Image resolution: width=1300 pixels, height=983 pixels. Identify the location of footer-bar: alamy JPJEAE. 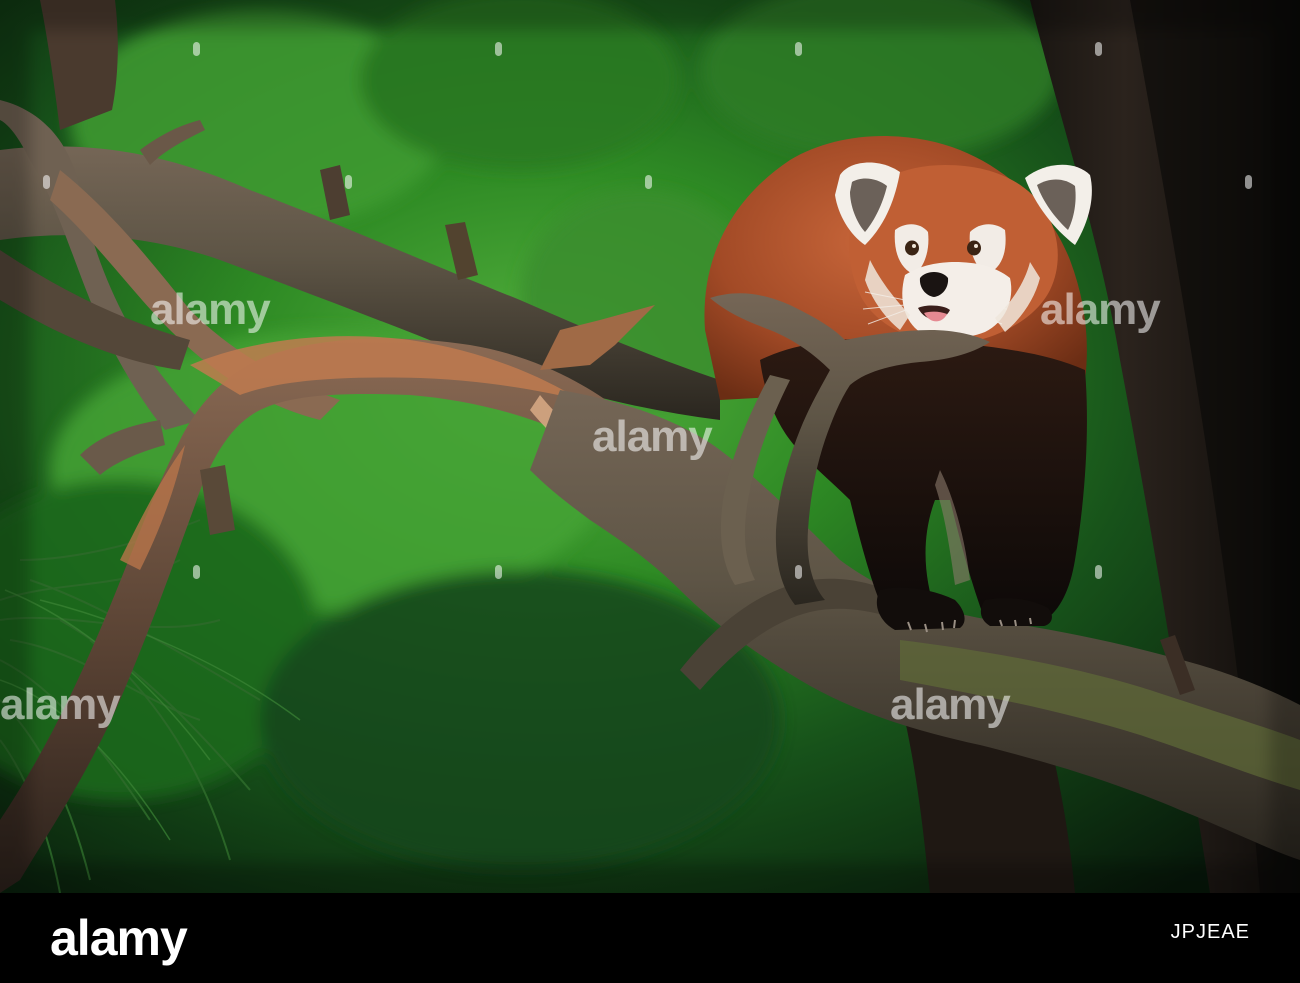
(650, 938).